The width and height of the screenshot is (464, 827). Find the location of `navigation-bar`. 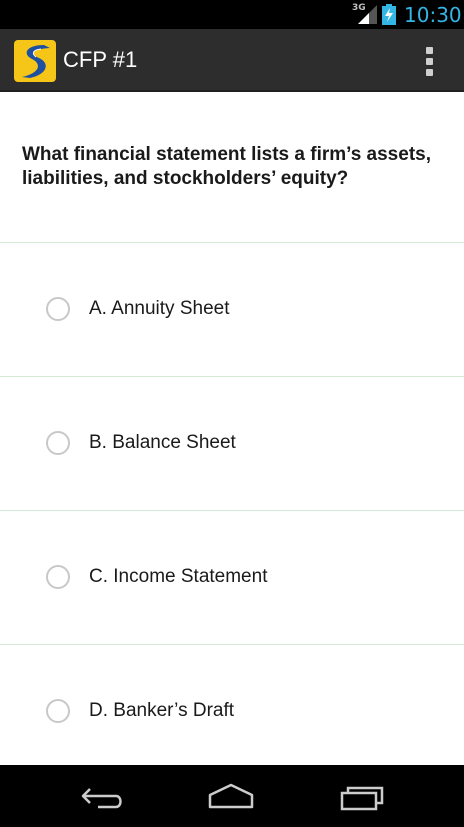

navigation-bar is located at coordinates (232, 796).